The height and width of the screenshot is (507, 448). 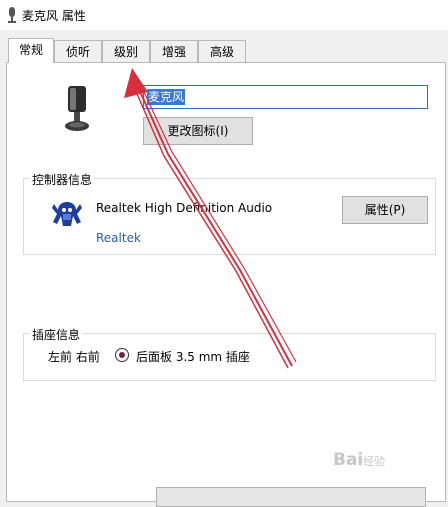 I want to click on watermark: Bai经验, so click(x=359, y=460).